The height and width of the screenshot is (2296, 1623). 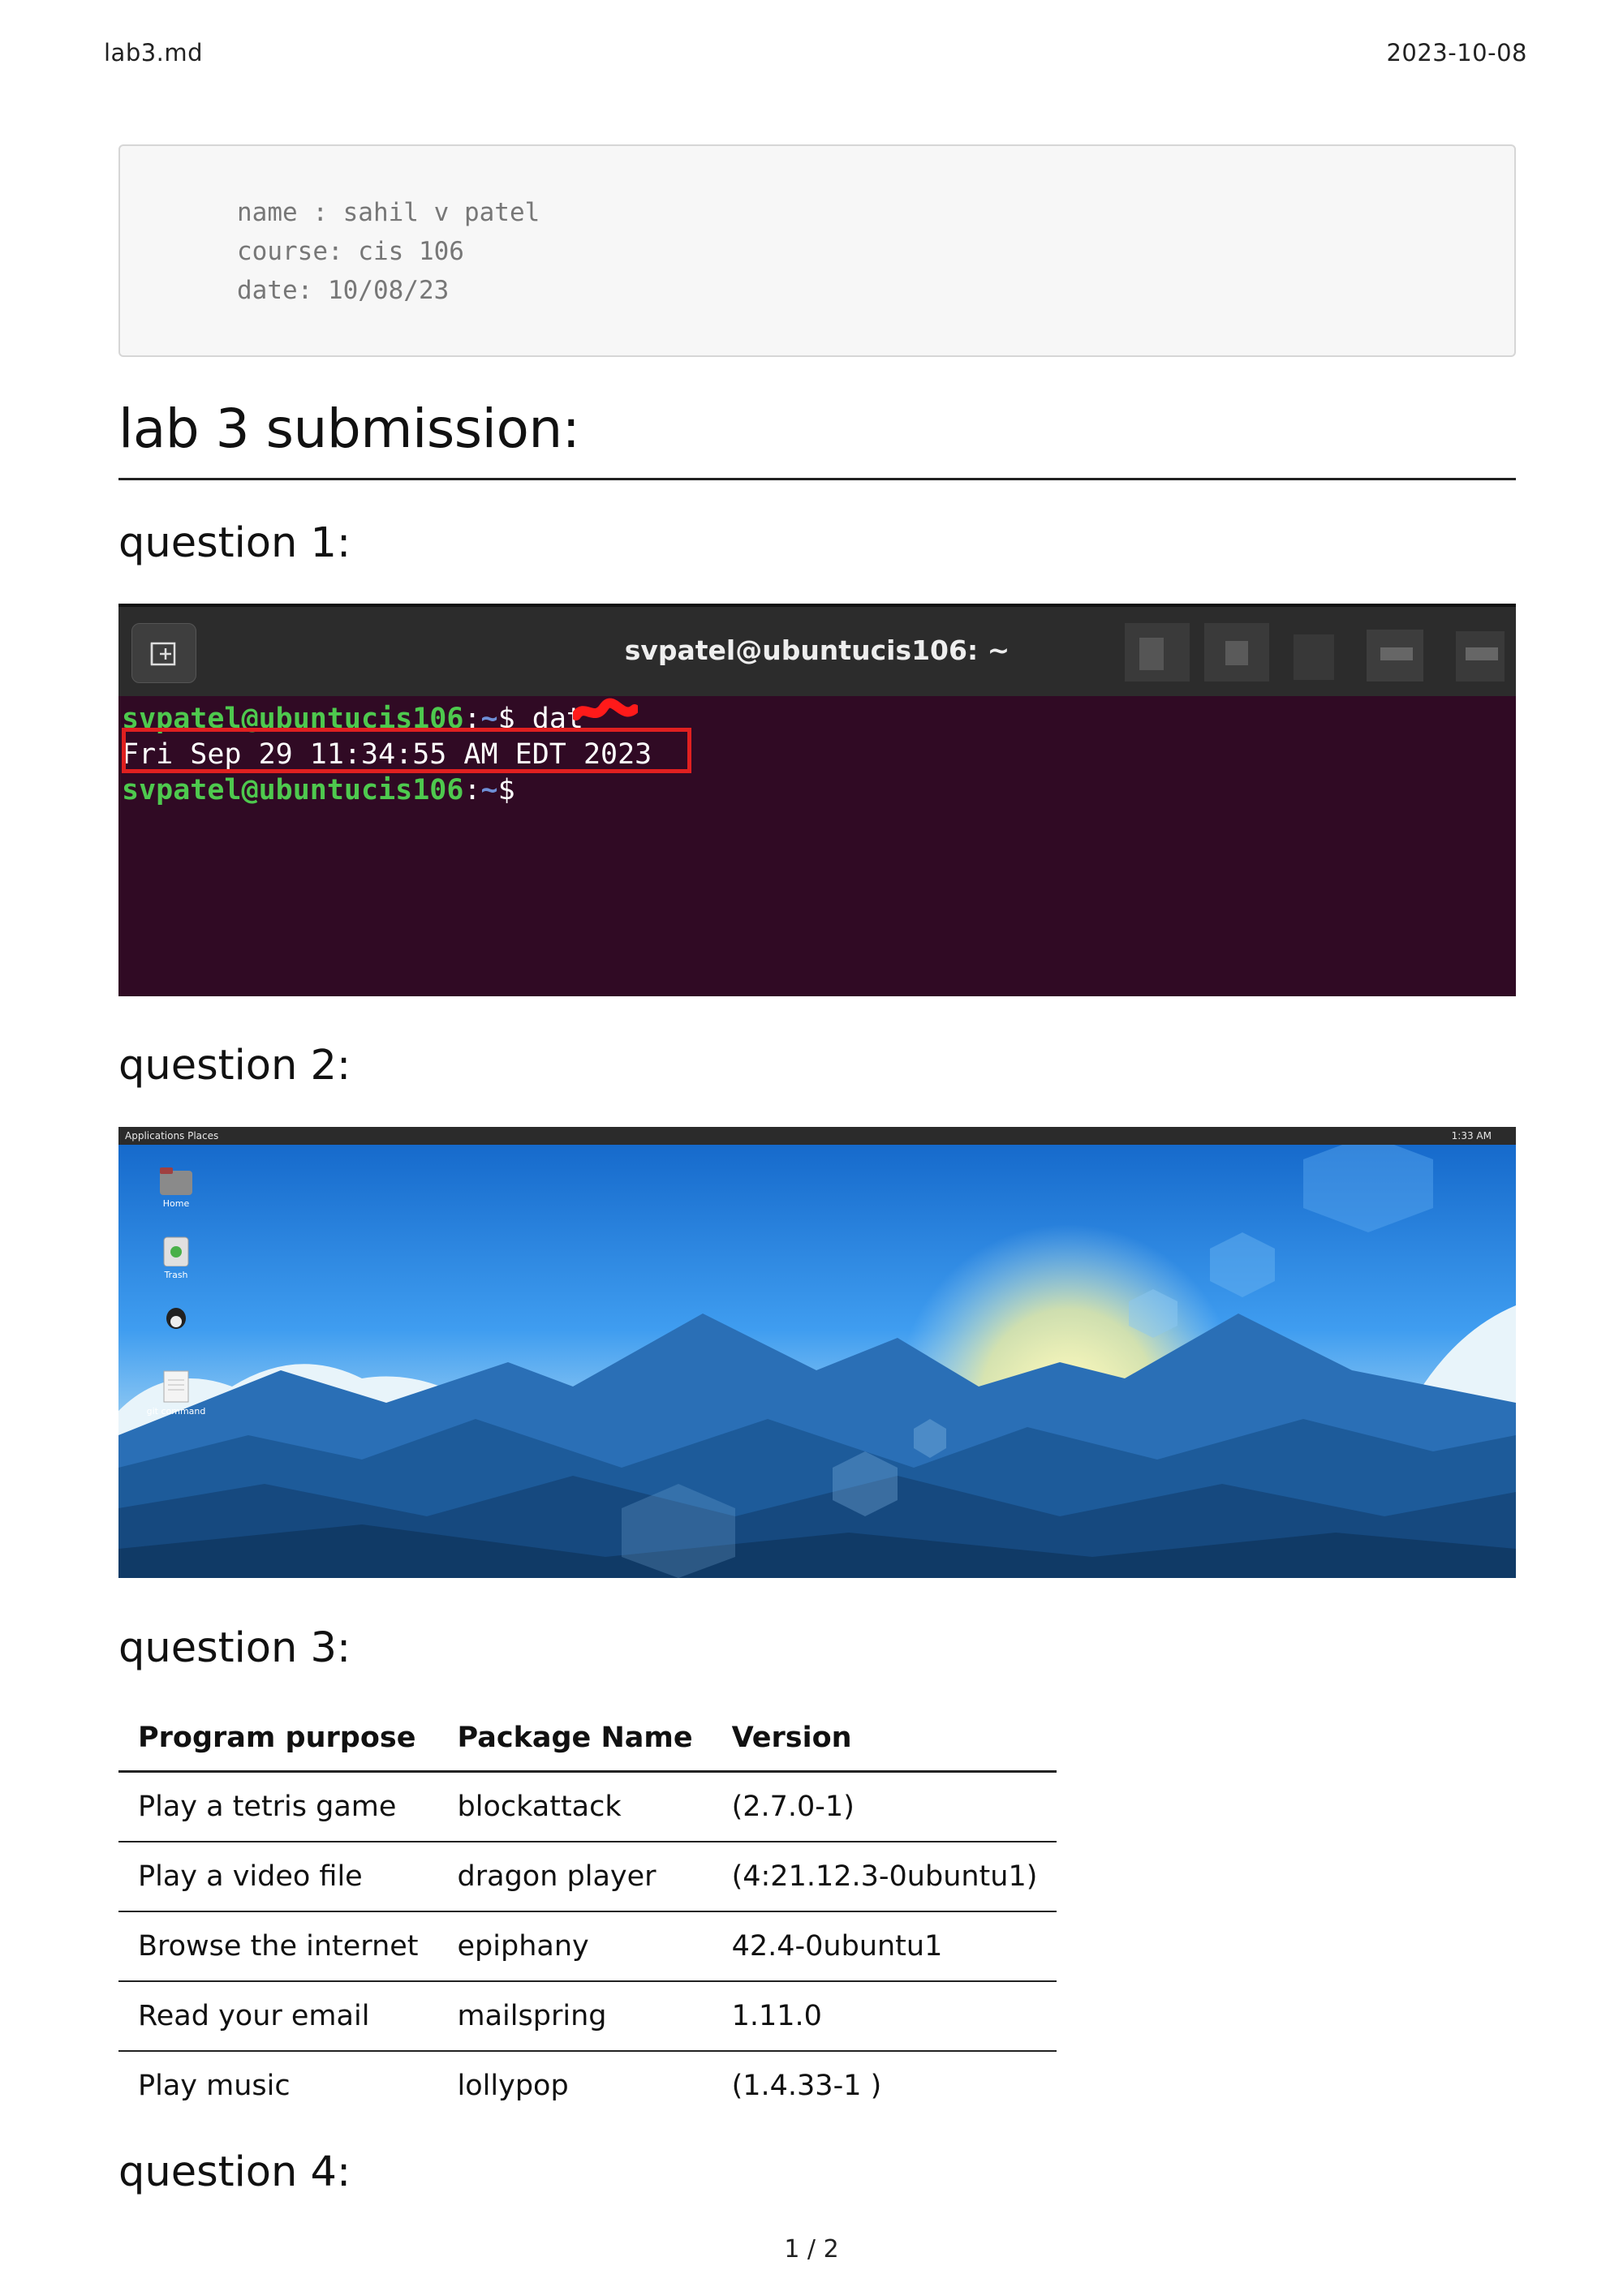 What do you see at coordinates (343, 290) in the screenshot?
I see `code-line-date: date: 10/08/23` at bounding box center [343, 290].